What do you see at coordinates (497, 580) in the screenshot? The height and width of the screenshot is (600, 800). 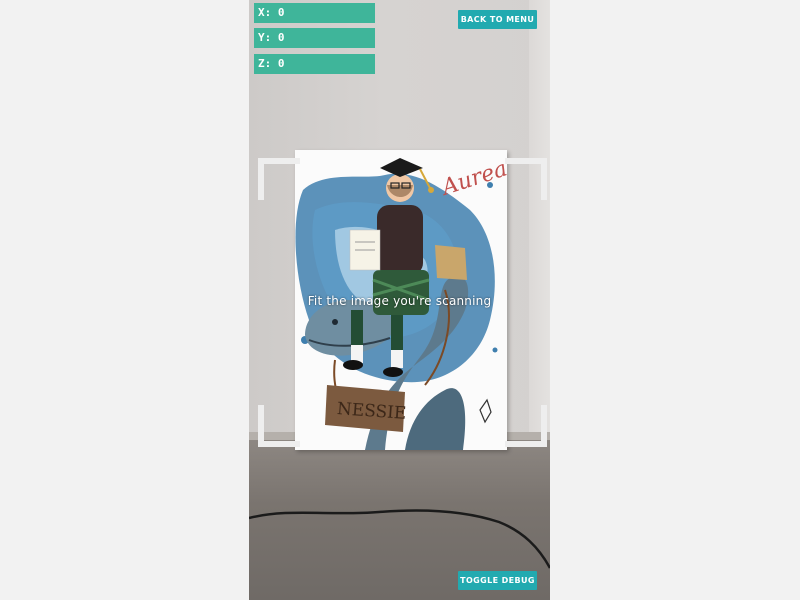 I see `toggle-debug-button: TOGGLE DEBUG` at bounding box center [497, 580].